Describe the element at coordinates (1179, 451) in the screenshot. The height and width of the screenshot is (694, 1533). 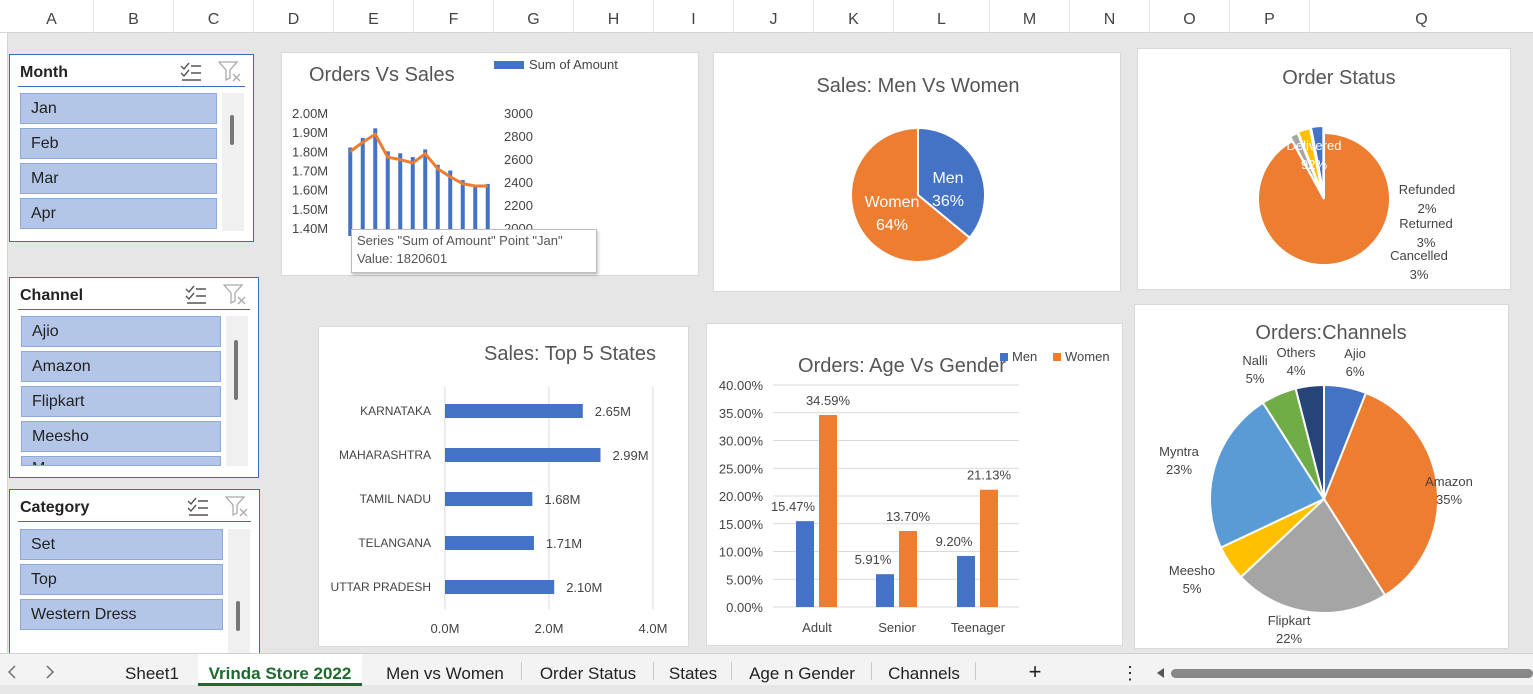
I see `slice-name-label: Myntra` at that location.